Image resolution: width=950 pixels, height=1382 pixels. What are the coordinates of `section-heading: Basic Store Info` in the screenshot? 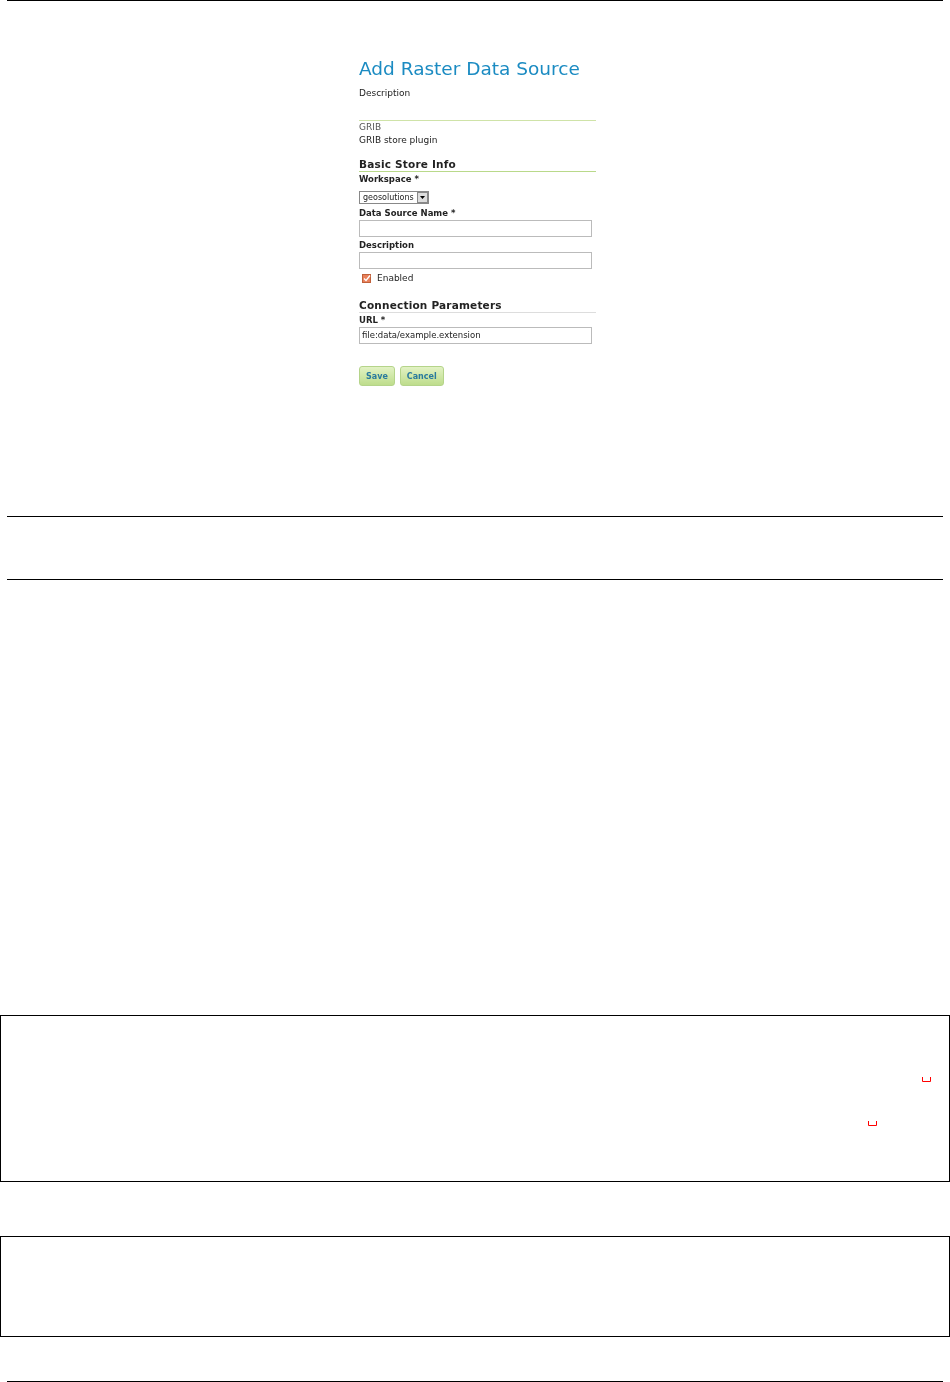 It's located at (477, 165).